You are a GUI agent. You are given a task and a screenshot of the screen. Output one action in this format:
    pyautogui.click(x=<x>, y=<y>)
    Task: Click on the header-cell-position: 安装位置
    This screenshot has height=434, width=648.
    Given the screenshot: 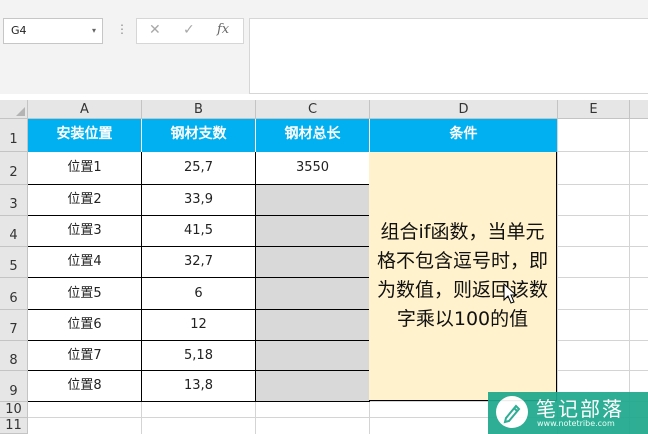 What is the action you would take?
    pyautogui.click(x=85, y=135)
    